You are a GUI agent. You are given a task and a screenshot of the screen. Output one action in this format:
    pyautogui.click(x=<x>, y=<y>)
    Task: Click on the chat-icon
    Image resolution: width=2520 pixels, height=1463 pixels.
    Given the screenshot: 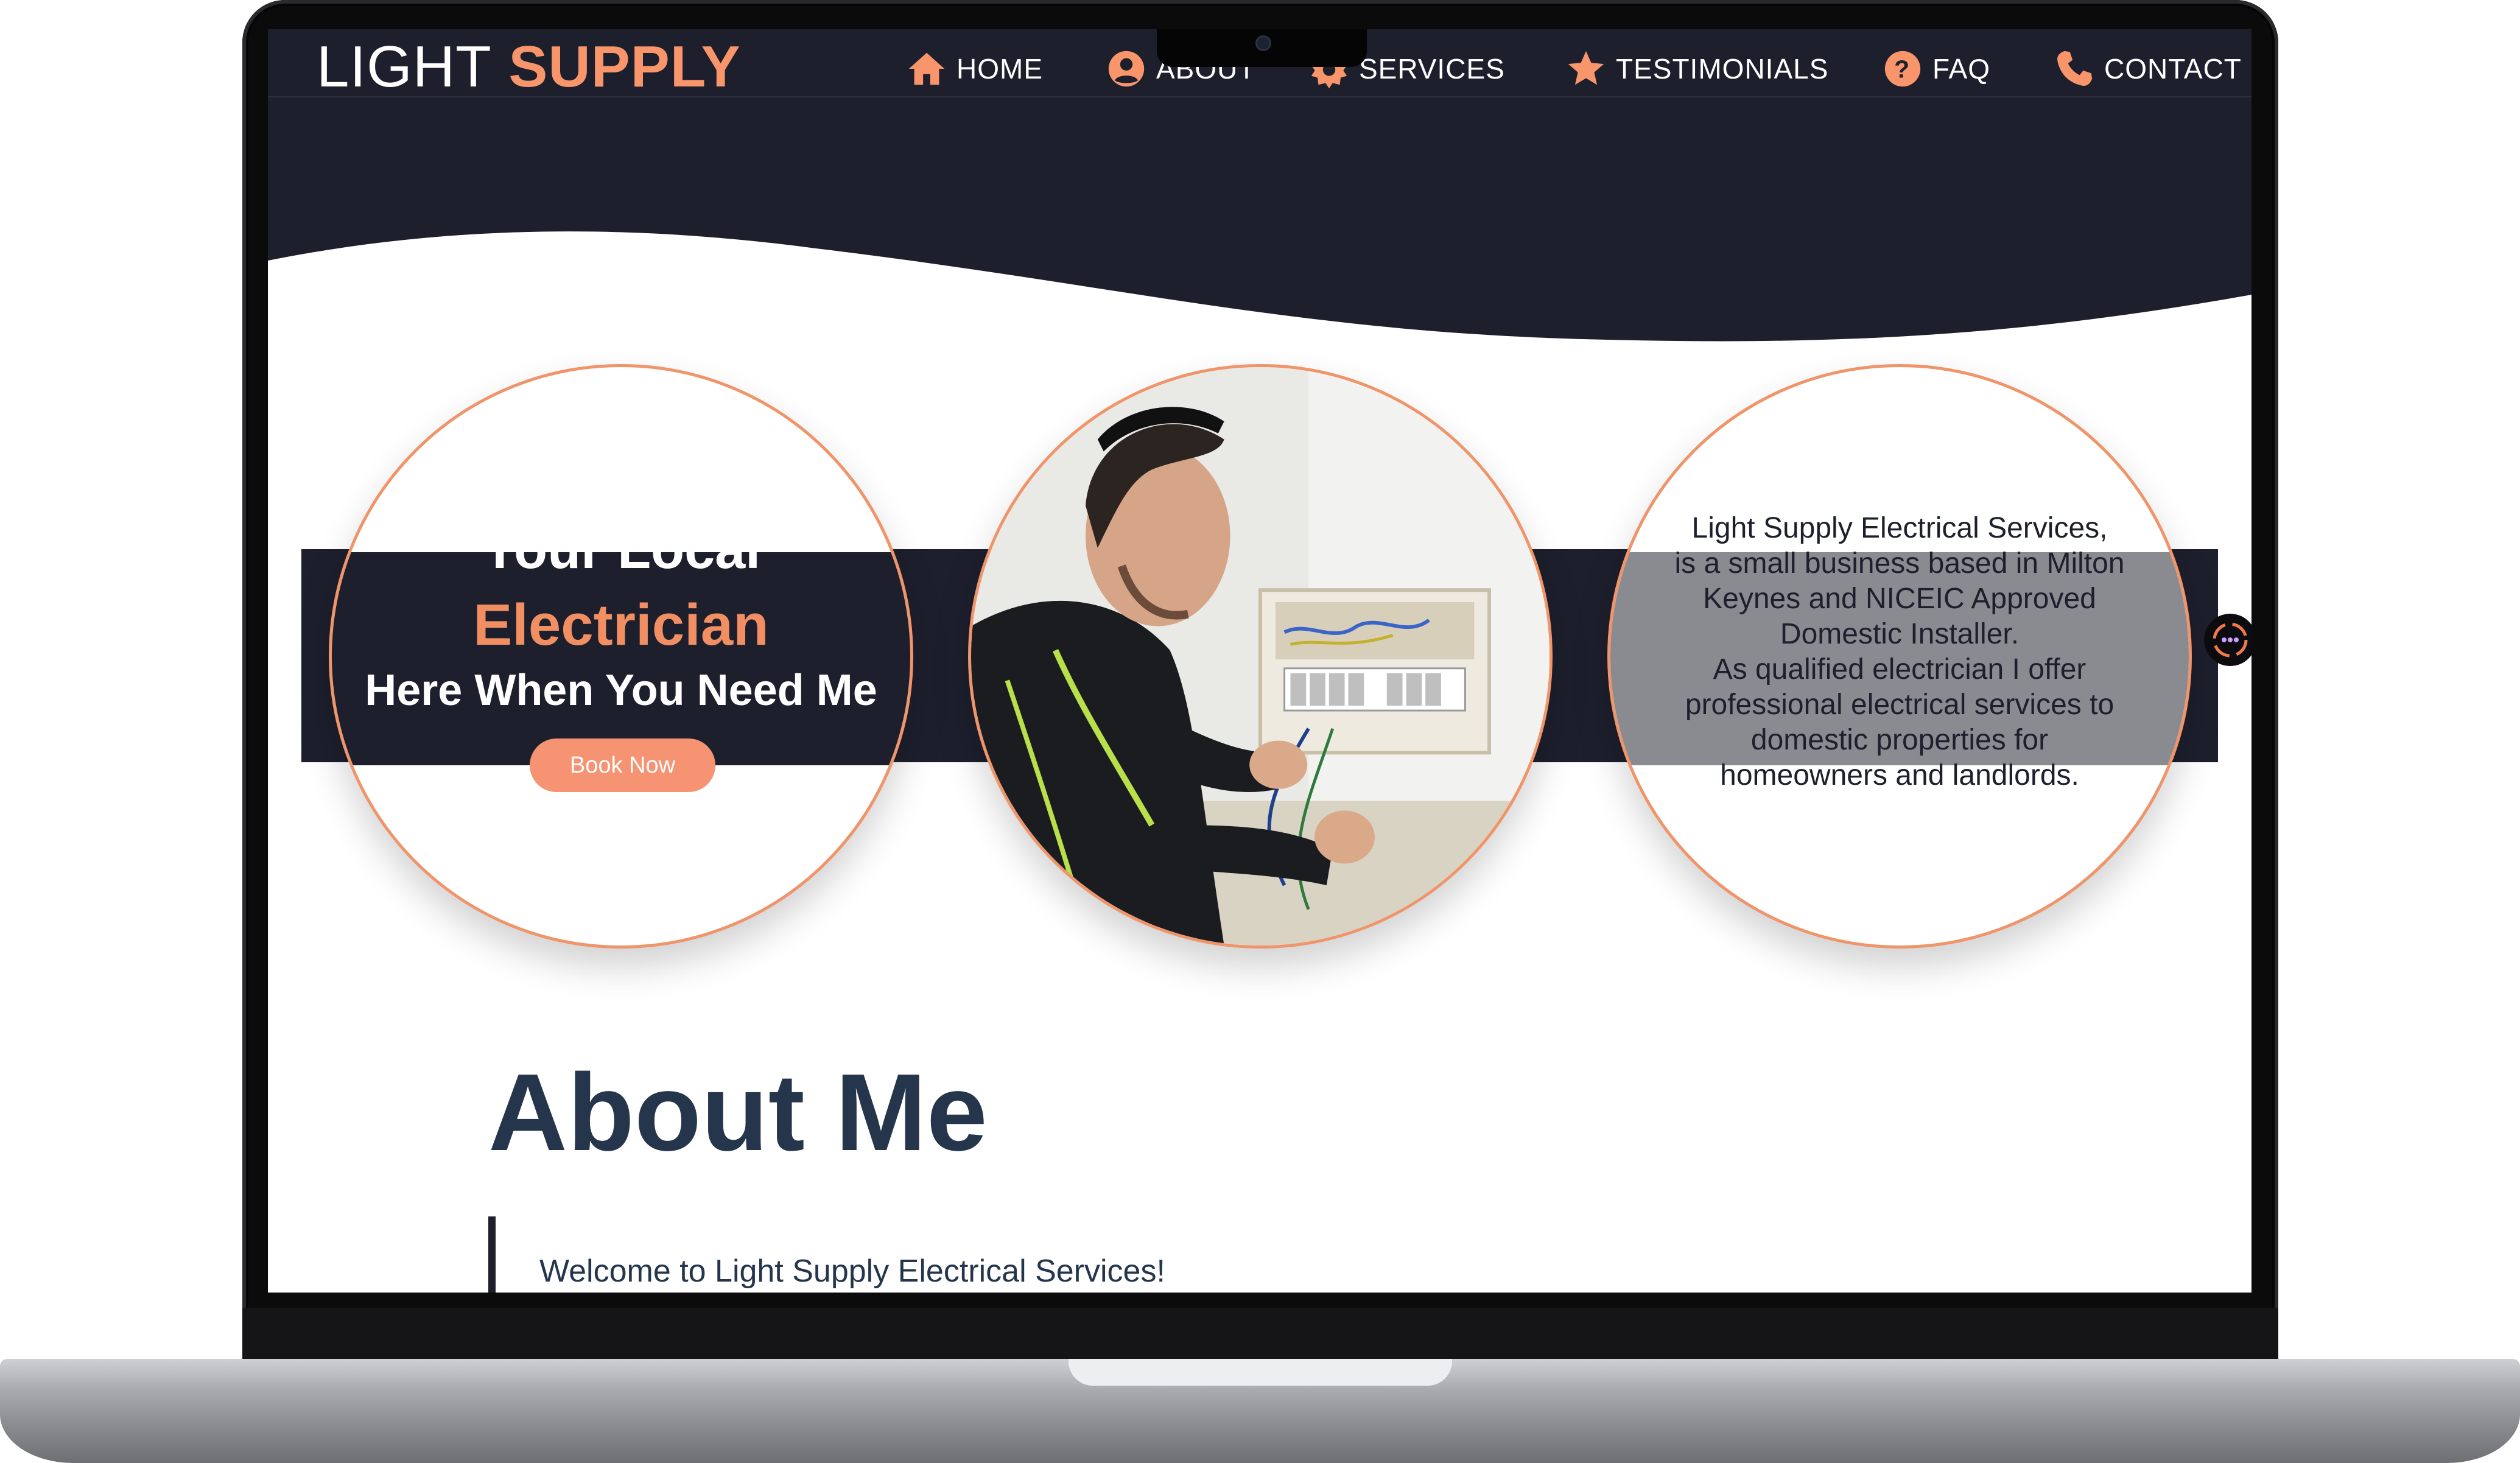 What is the action you would take?
    pyautogui.click(x=2230, y=640)
    